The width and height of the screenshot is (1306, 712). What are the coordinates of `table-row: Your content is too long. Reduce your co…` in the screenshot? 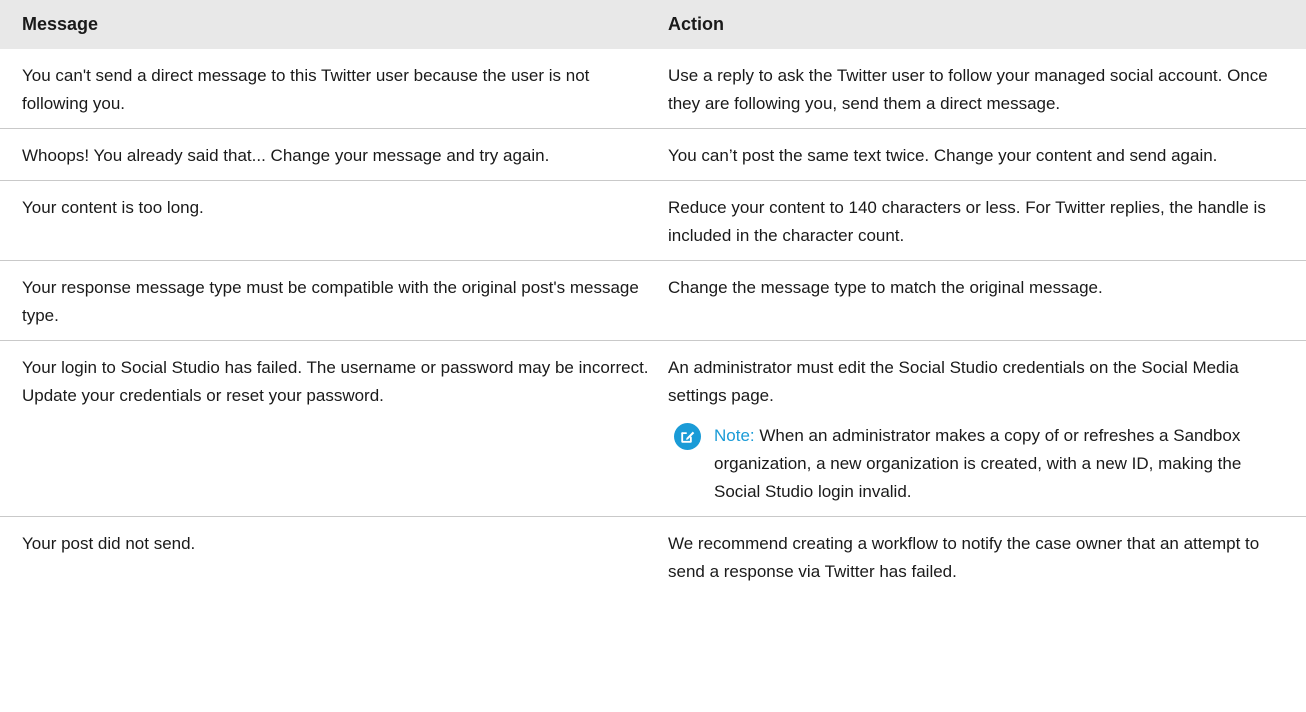 It's located at (653, 220).